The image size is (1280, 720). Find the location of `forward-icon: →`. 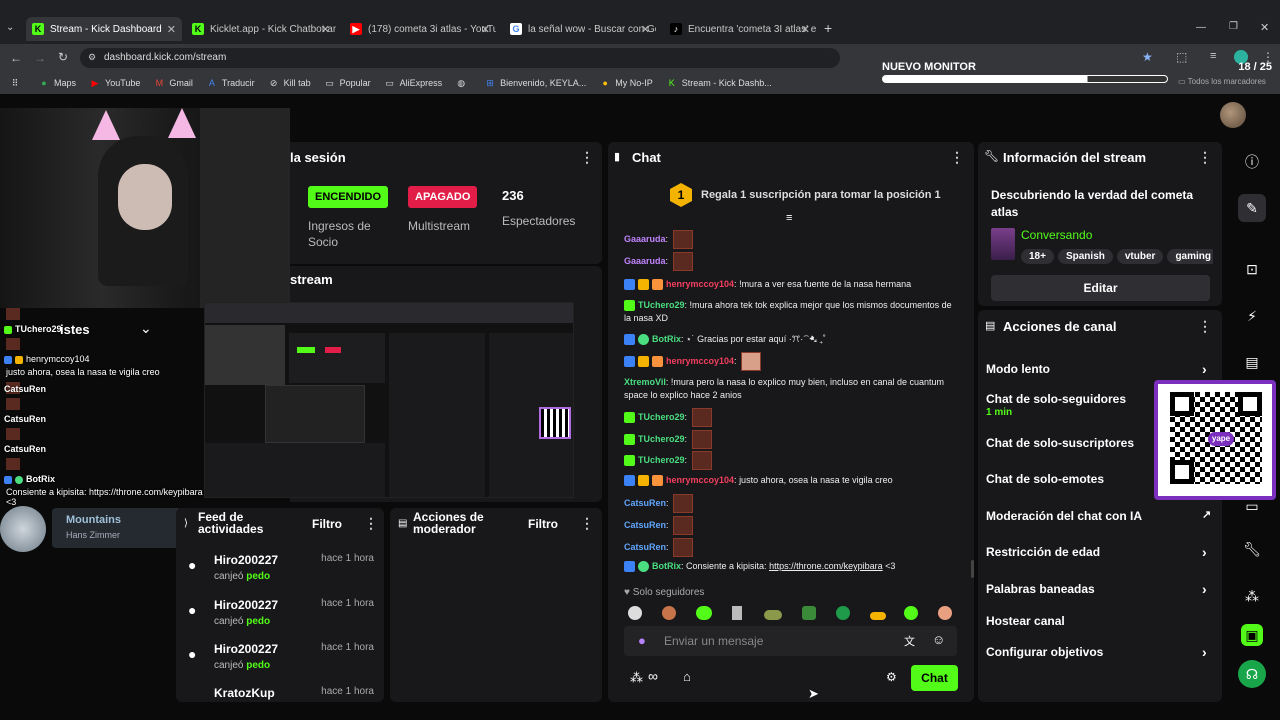

forward-icon: → is located at coordinates (40, 58).